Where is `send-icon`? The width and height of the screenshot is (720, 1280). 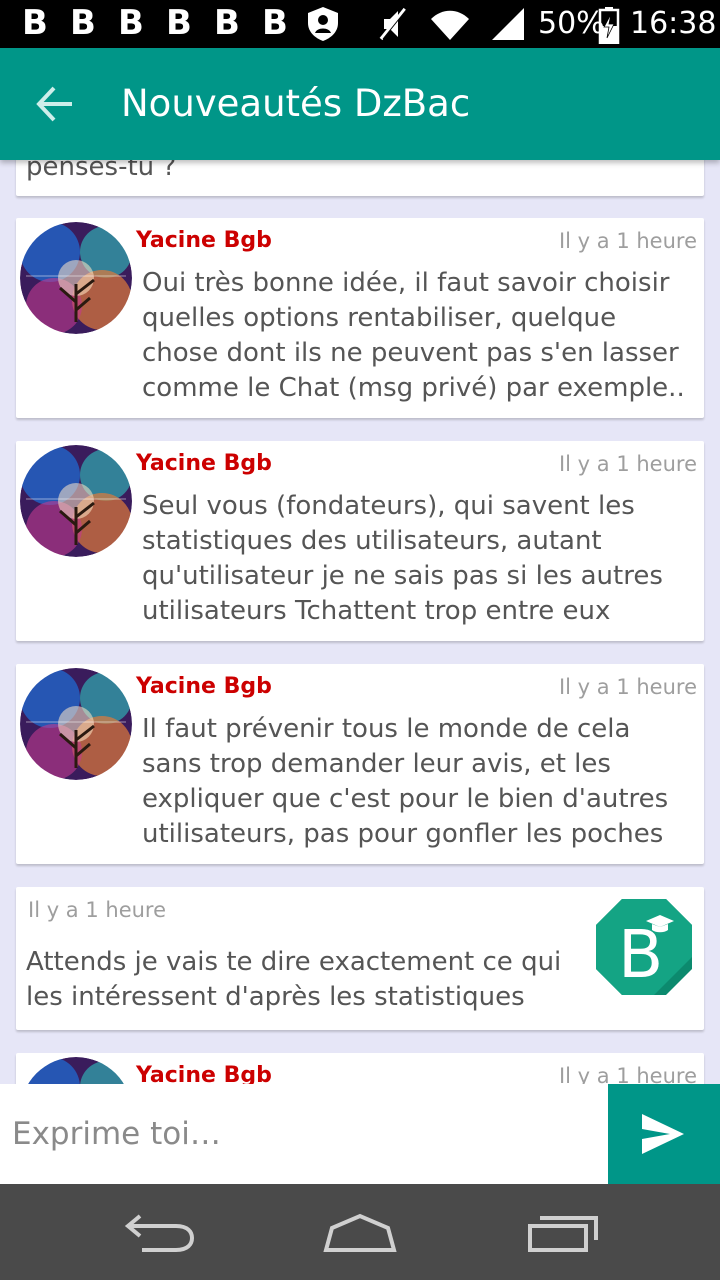 send-icon is located at coordinates (663, 1134).